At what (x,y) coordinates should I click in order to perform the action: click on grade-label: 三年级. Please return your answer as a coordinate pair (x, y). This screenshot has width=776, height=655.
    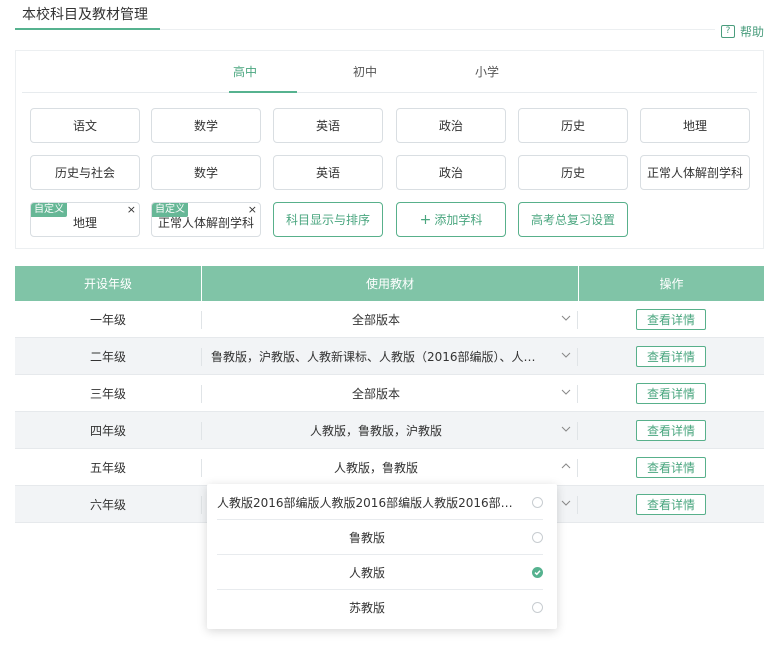
    Looking at the image, I should click on (107, 393).